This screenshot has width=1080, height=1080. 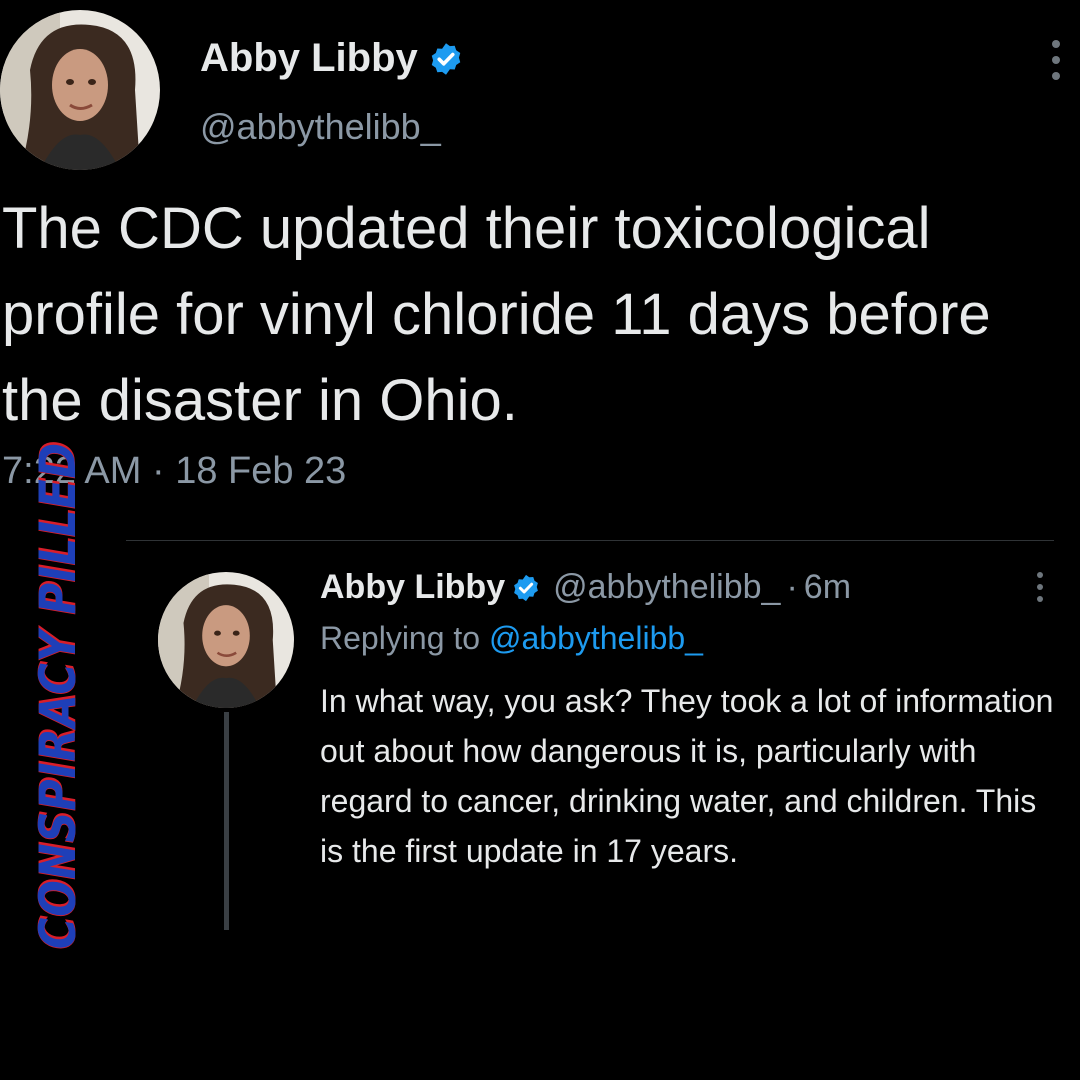 I want to click on replying-to-mention: @abbythelibb_, so click(x=596, y=638).